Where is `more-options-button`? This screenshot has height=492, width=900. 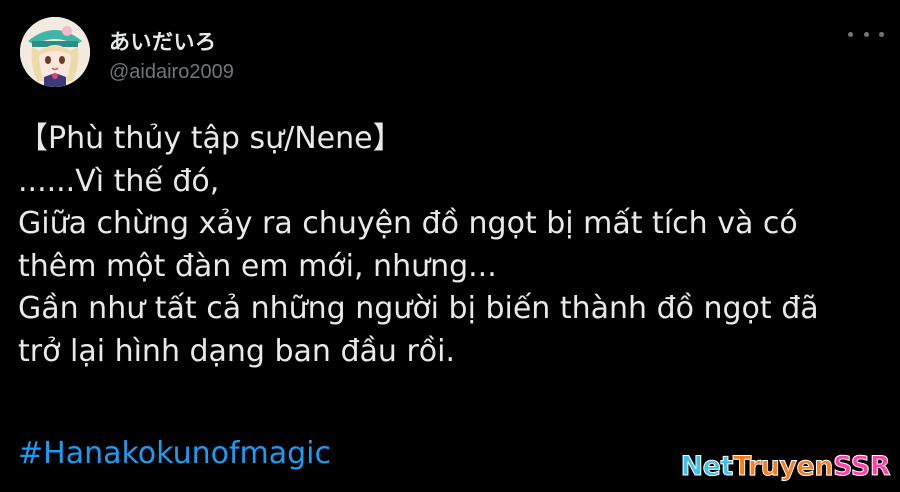
more-options-button is located at coordinates (866, 34).